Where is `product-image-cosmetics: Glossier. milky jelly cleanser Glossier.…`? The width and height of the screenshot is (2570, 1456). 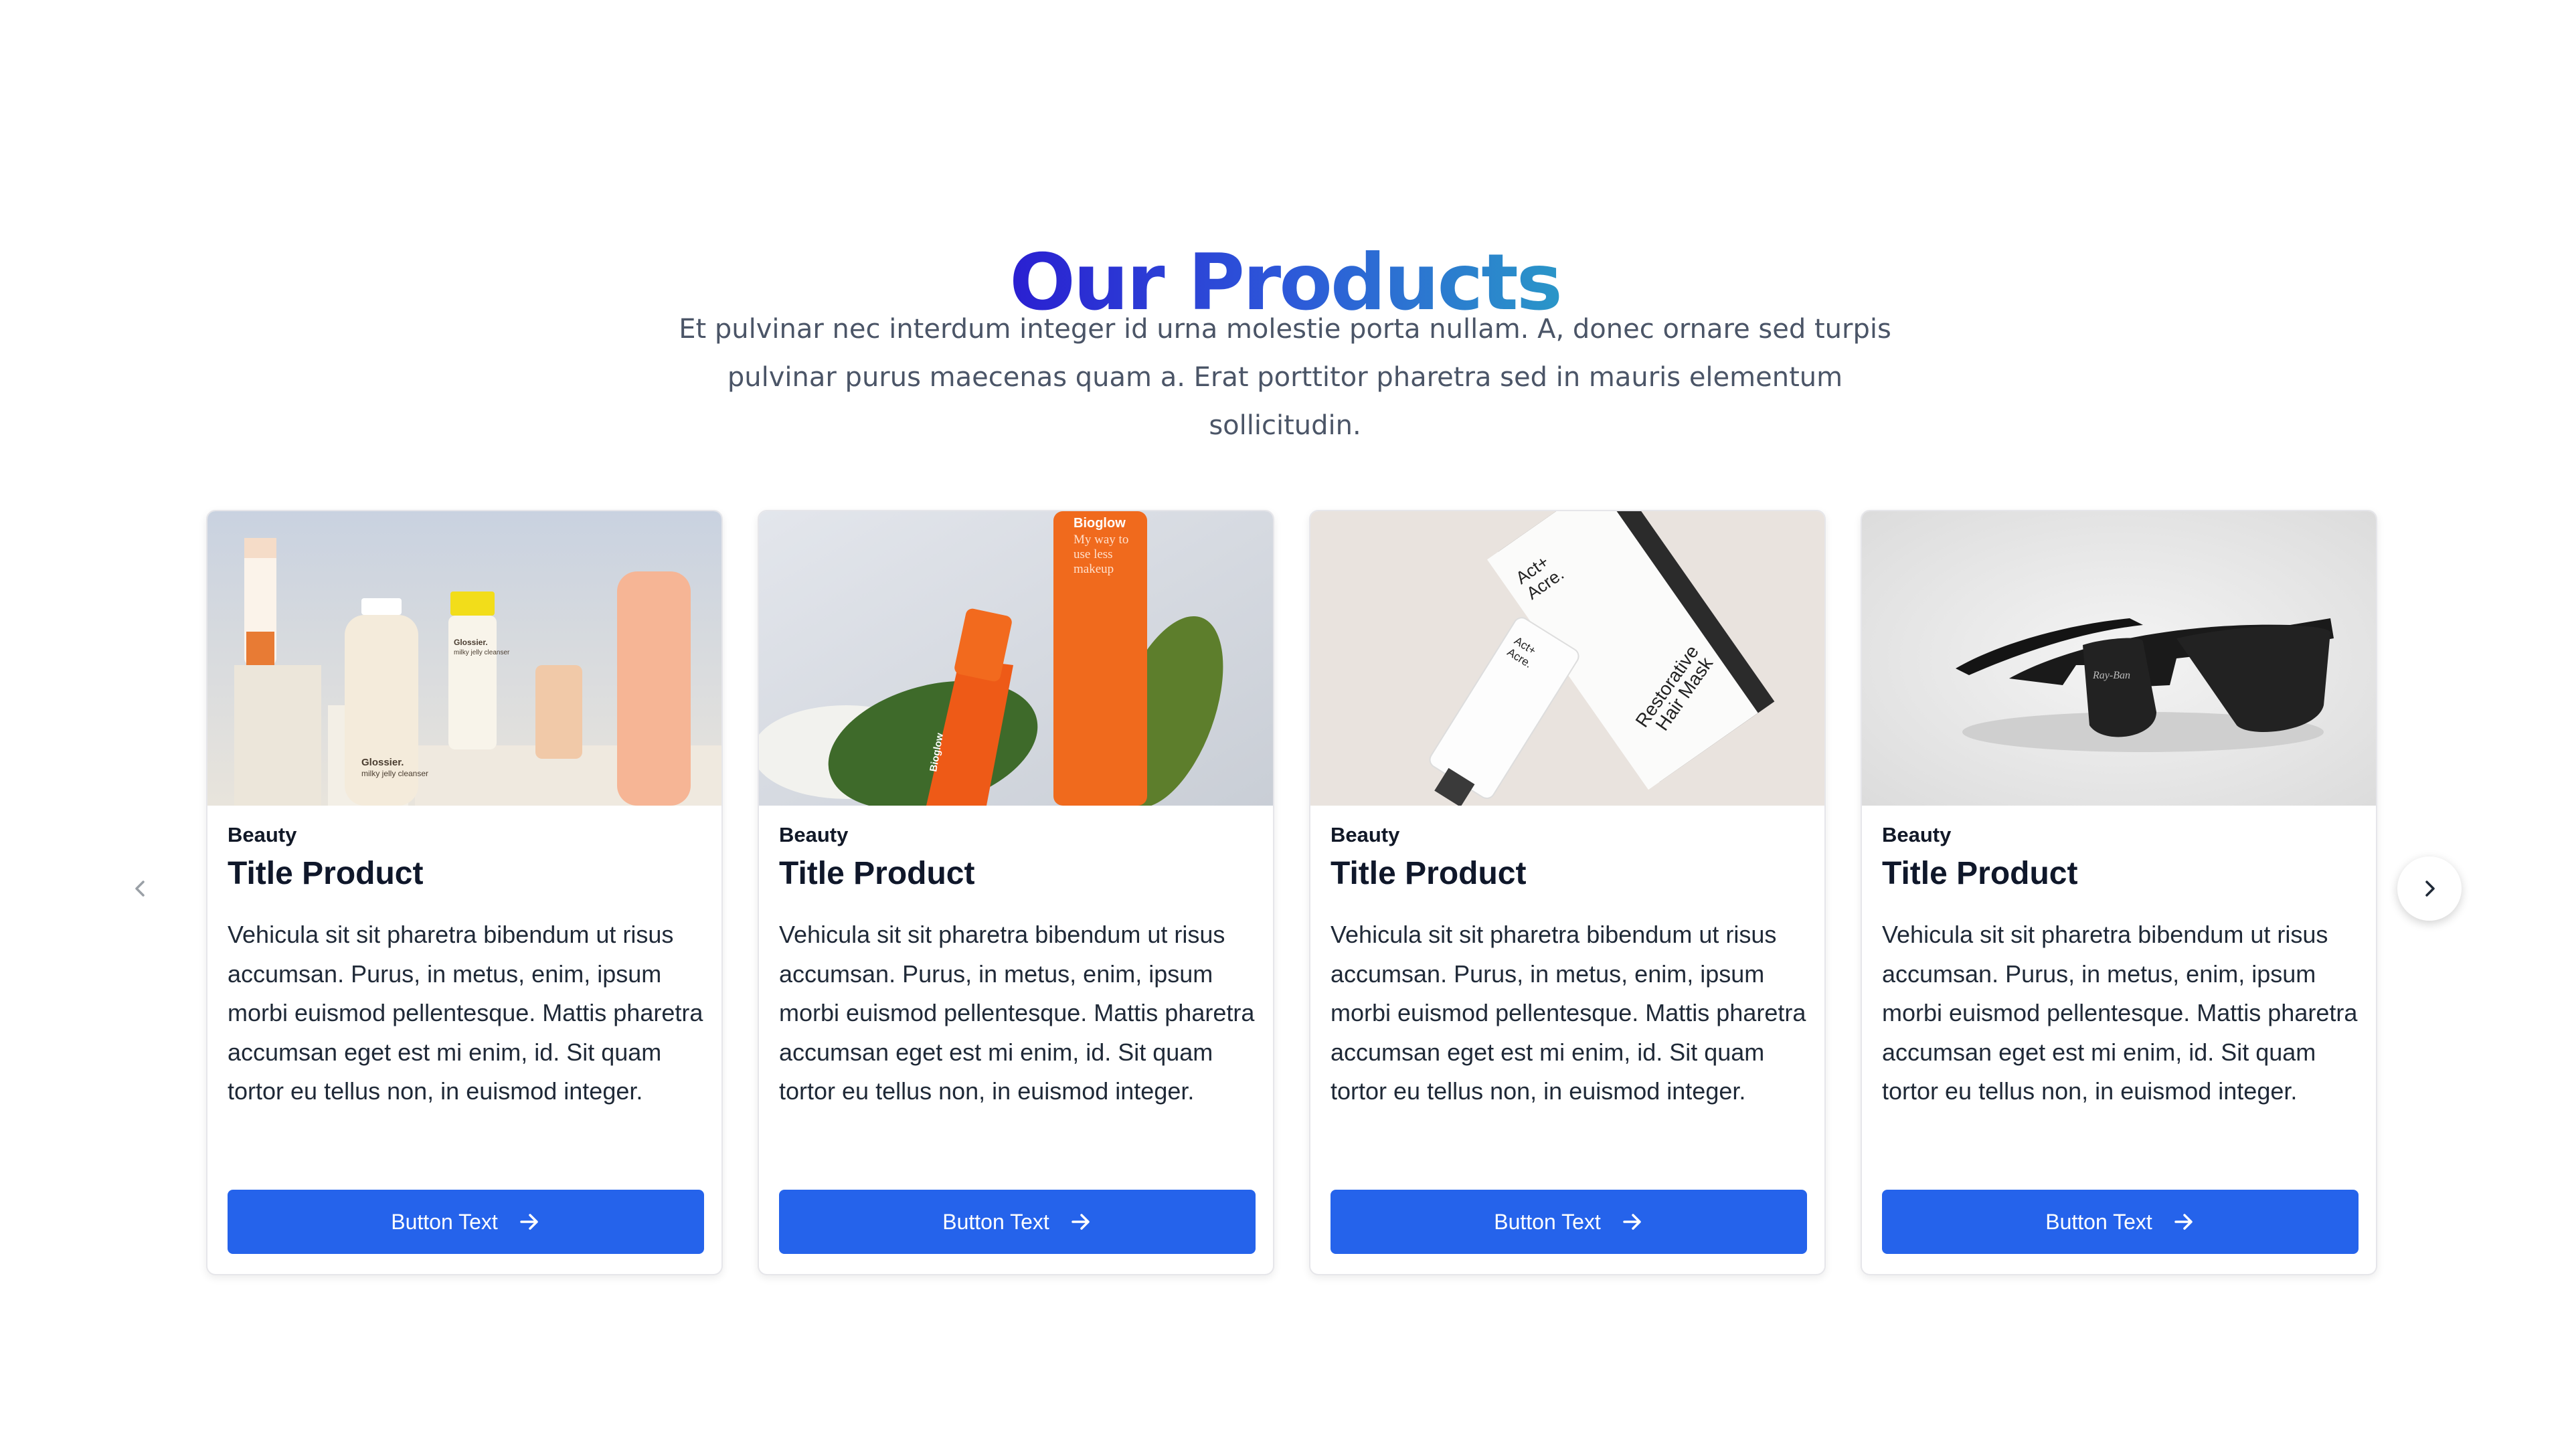
product-image-cosmetics: Glossier. milky jelly cleanser Glossier.… is located at coordinates (464, 658).